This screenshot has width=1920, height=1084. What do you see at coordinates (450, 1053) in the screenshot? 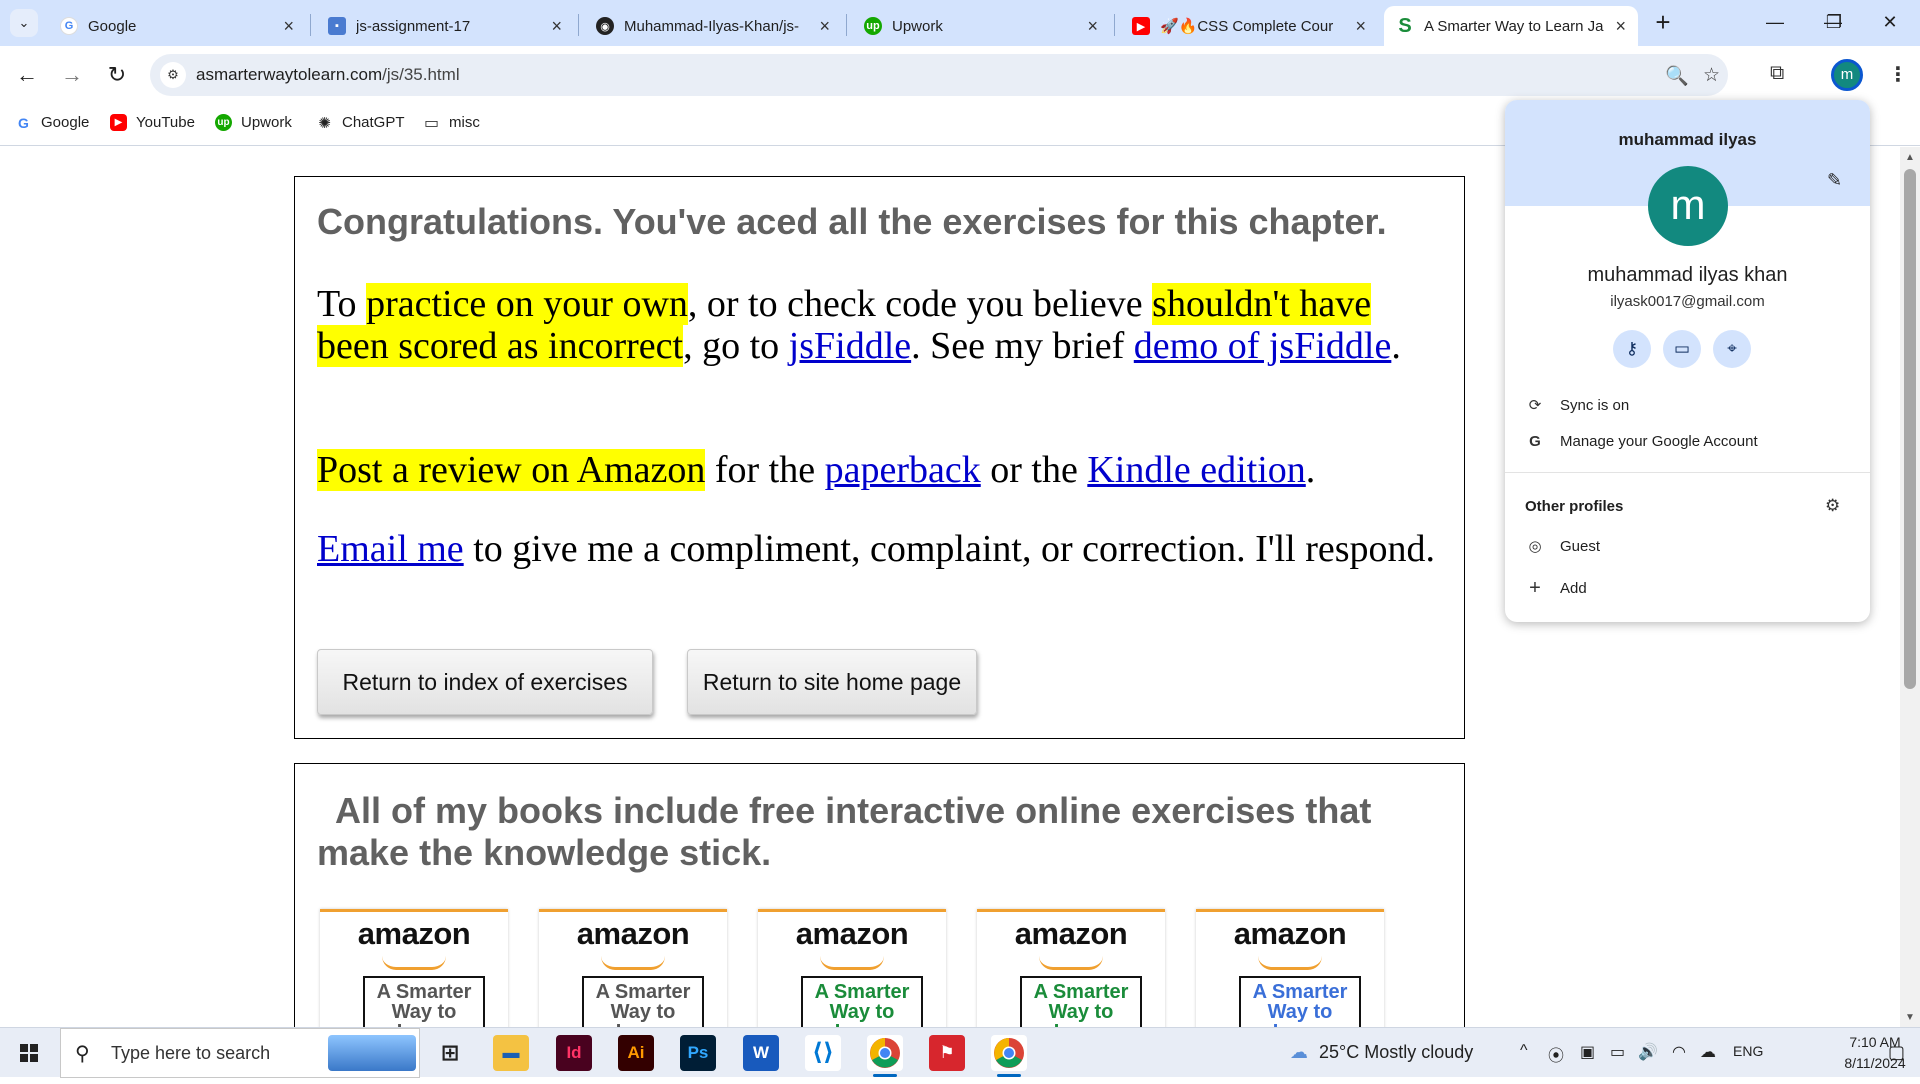
I see `task-view-icon: ⊞` at bounding box center [450, 1053].